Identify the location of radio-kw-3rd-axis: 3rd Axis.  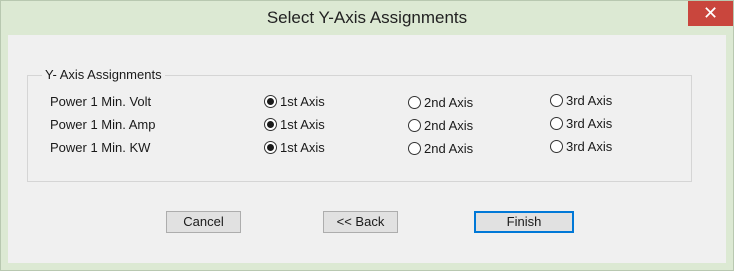
(581, 146).